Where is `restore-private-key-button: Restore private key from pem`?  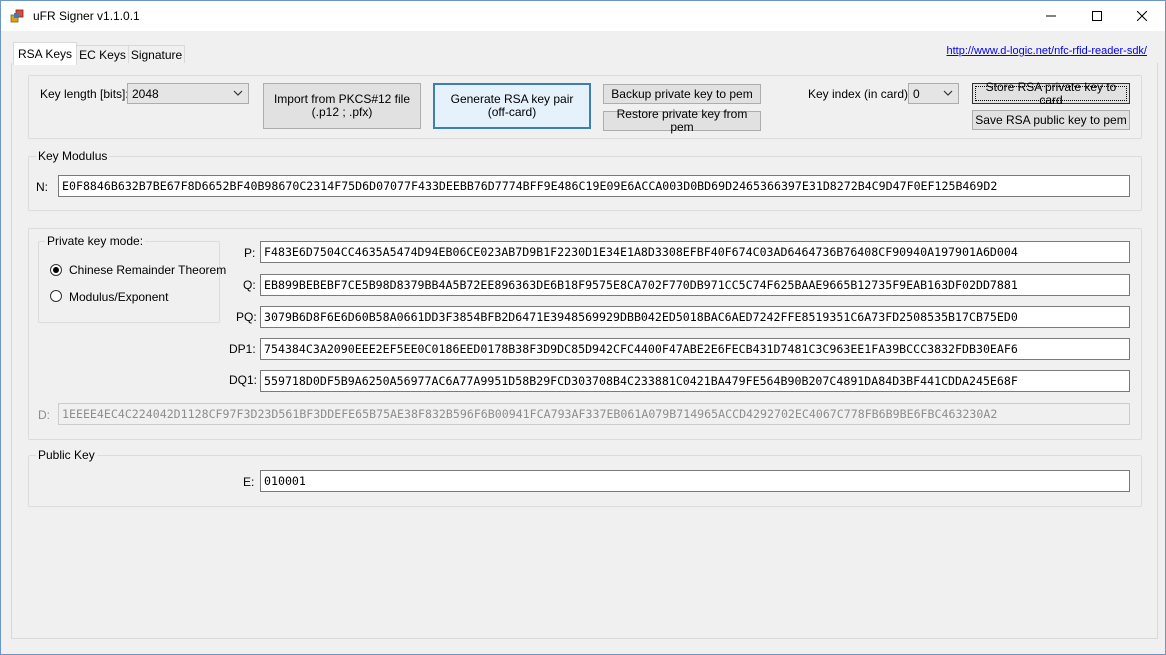 restore-private-key-button: Restore private key from pem is located at coordinates (682, 121).